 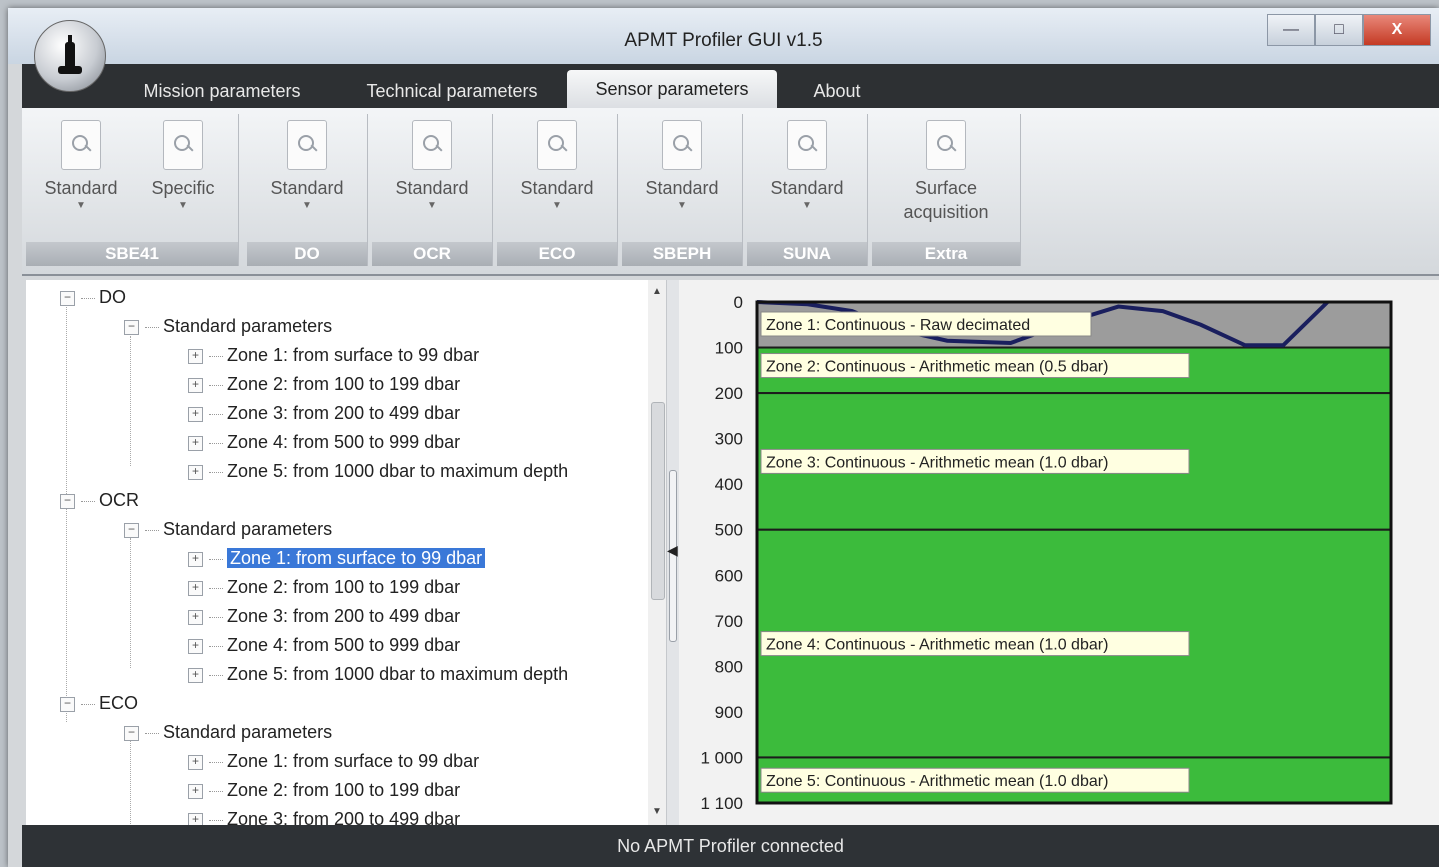 I want to click on ribbon-group-suna: Standard ▼ SUNA, so click(x=807, y=190).